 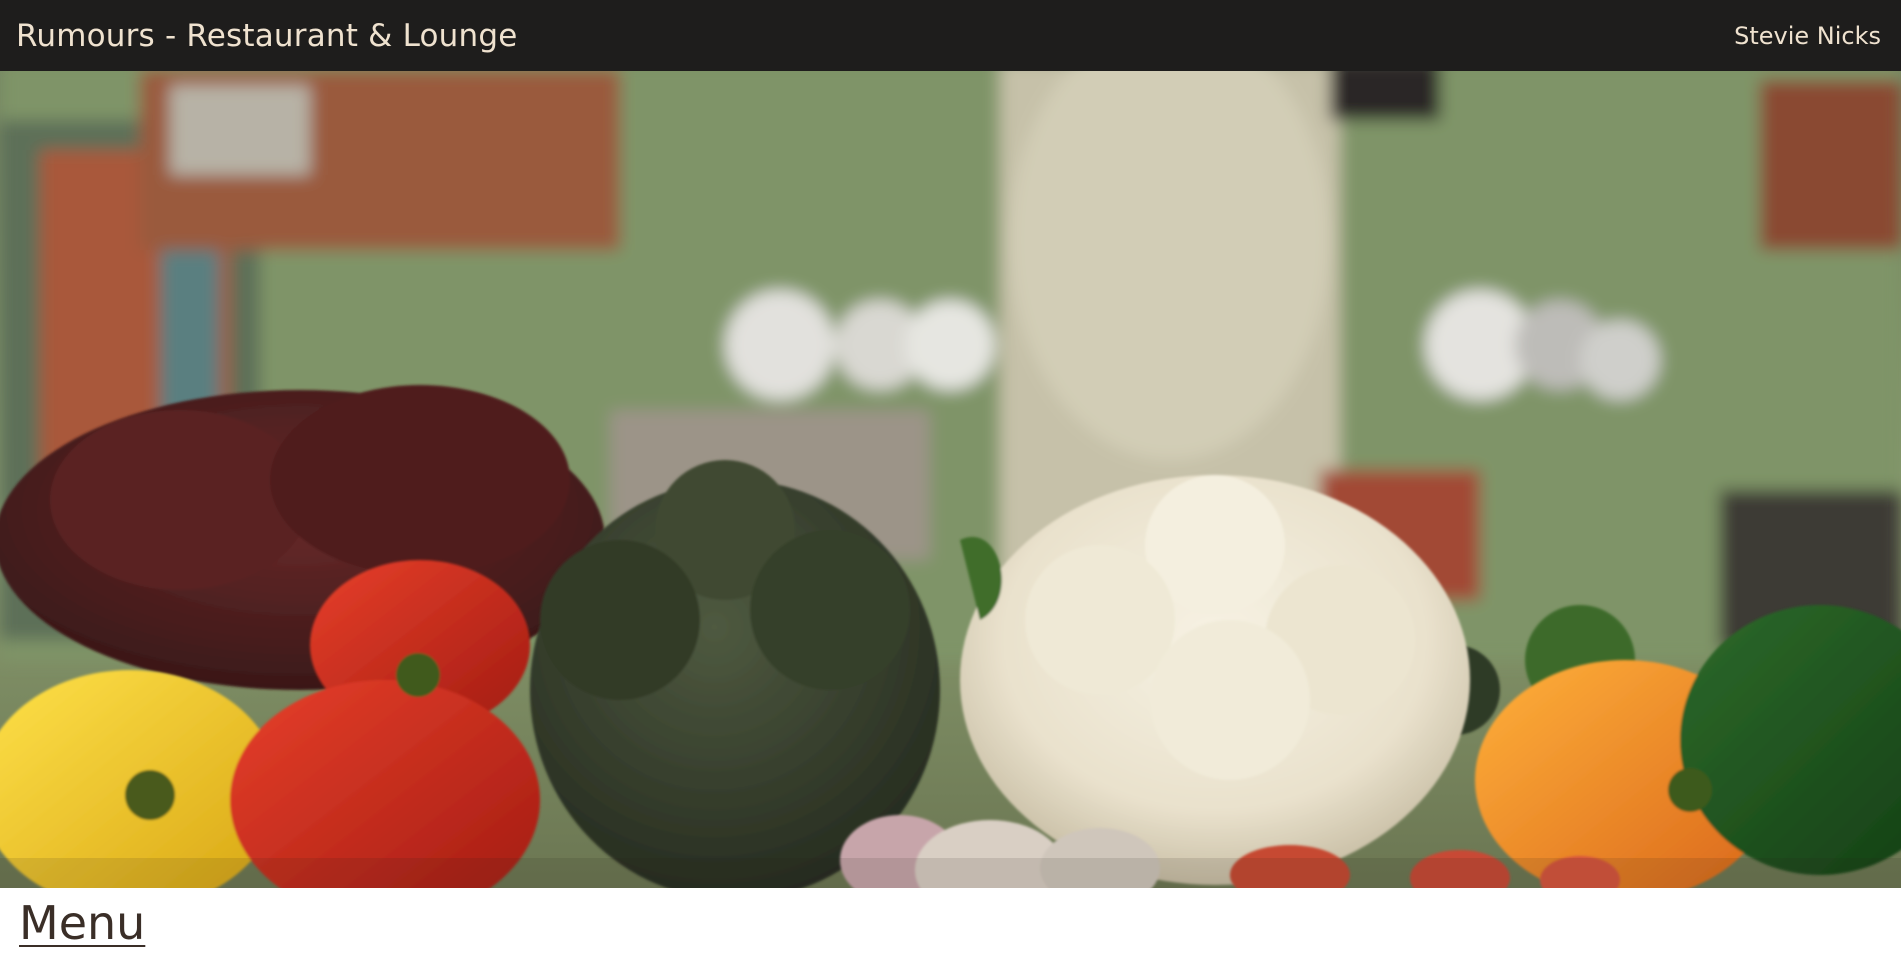 What do you see at coordinates (267, 36) in the screenshot?
I see `site-title: Rumours - Restaurant & Lounge` at bounding box center [267, 36].